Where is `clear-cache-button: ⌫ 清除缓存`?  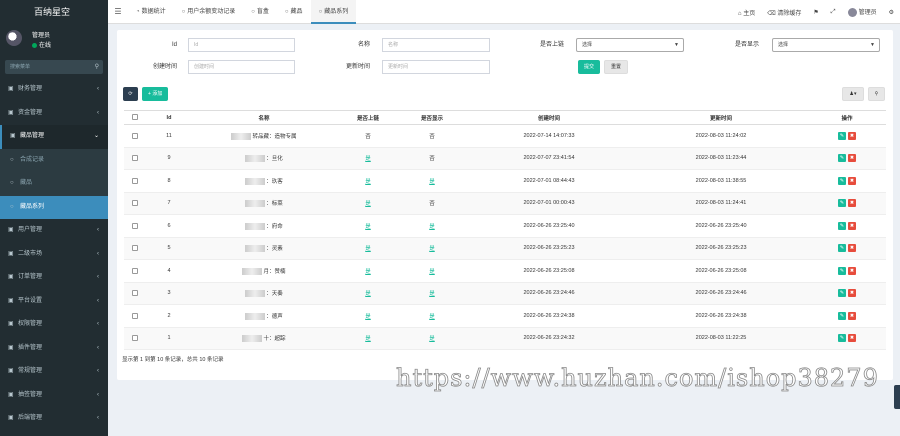 clear-cache-button: ⌫ 清除缓存 is located at coordinates (784, 12).